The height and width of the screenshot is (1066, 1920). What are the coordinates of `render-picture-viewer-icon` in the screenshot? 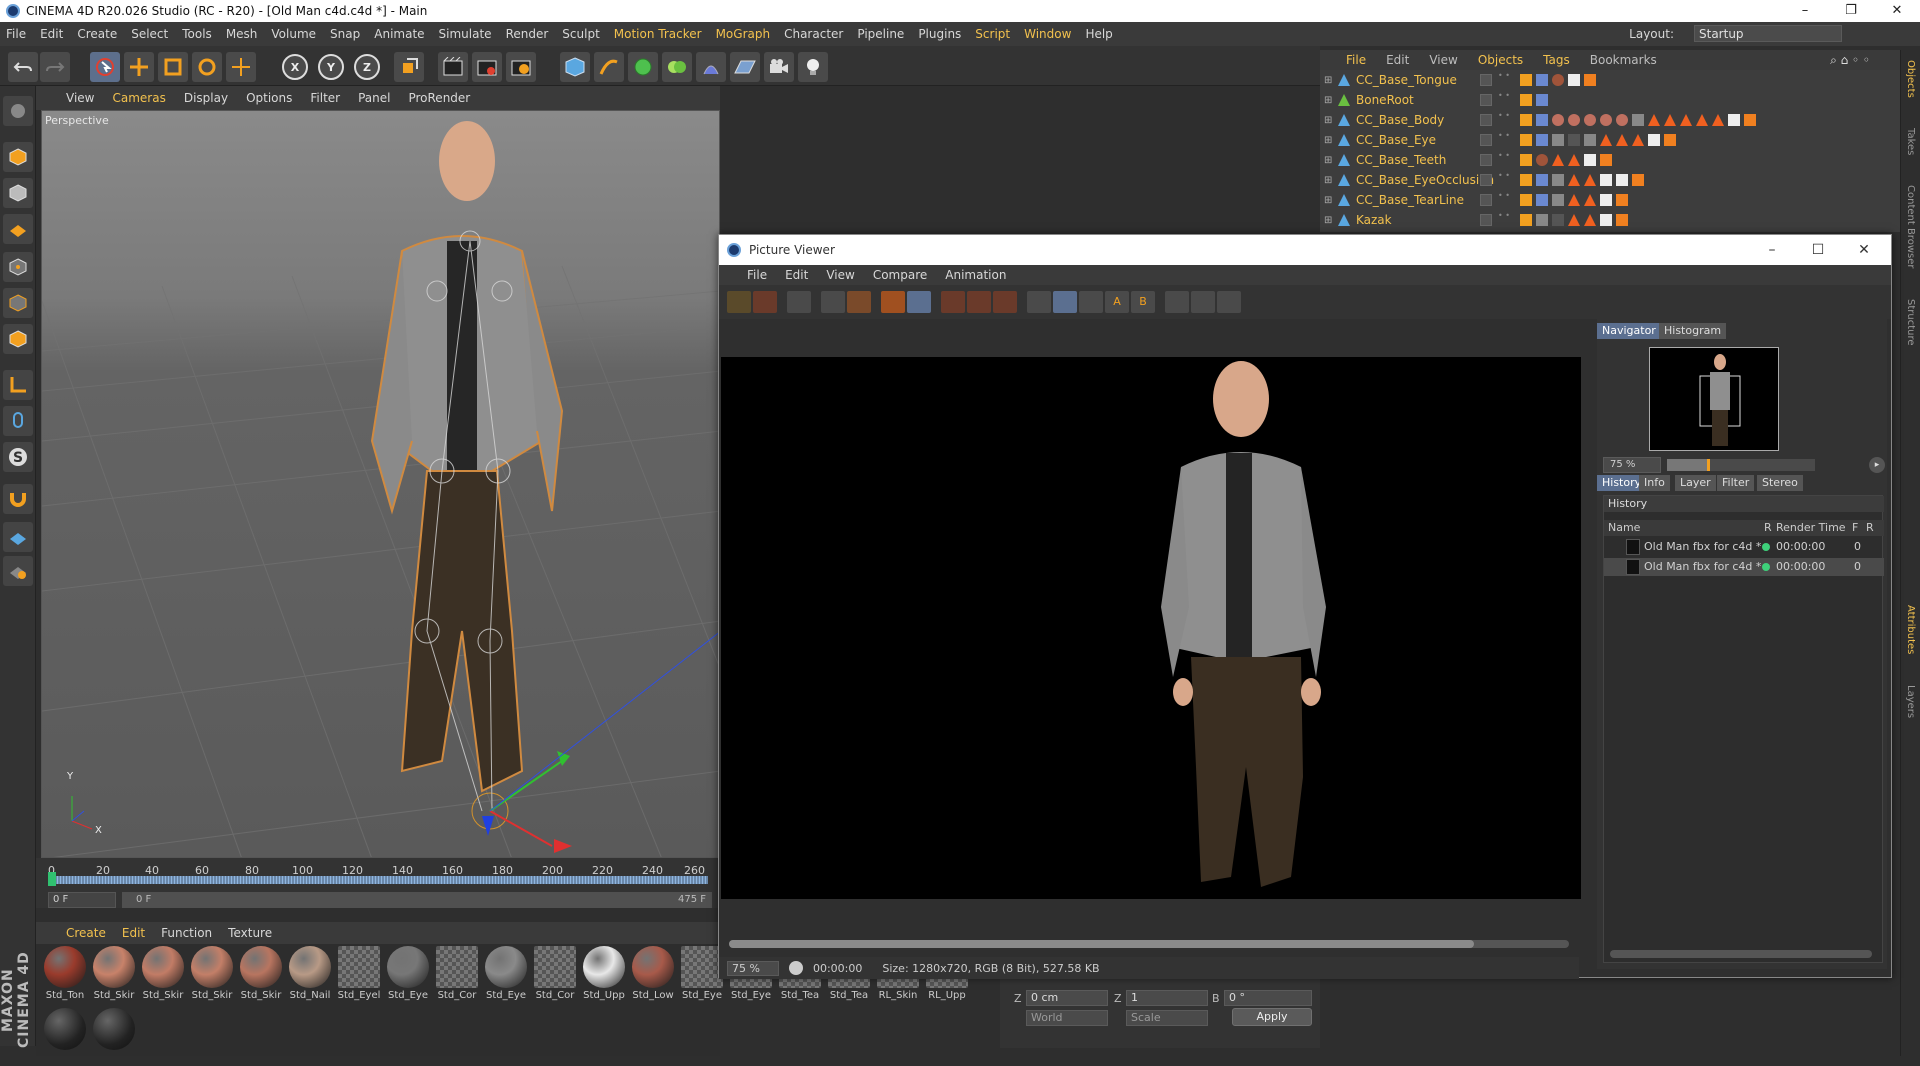 It's located at (487, 67).